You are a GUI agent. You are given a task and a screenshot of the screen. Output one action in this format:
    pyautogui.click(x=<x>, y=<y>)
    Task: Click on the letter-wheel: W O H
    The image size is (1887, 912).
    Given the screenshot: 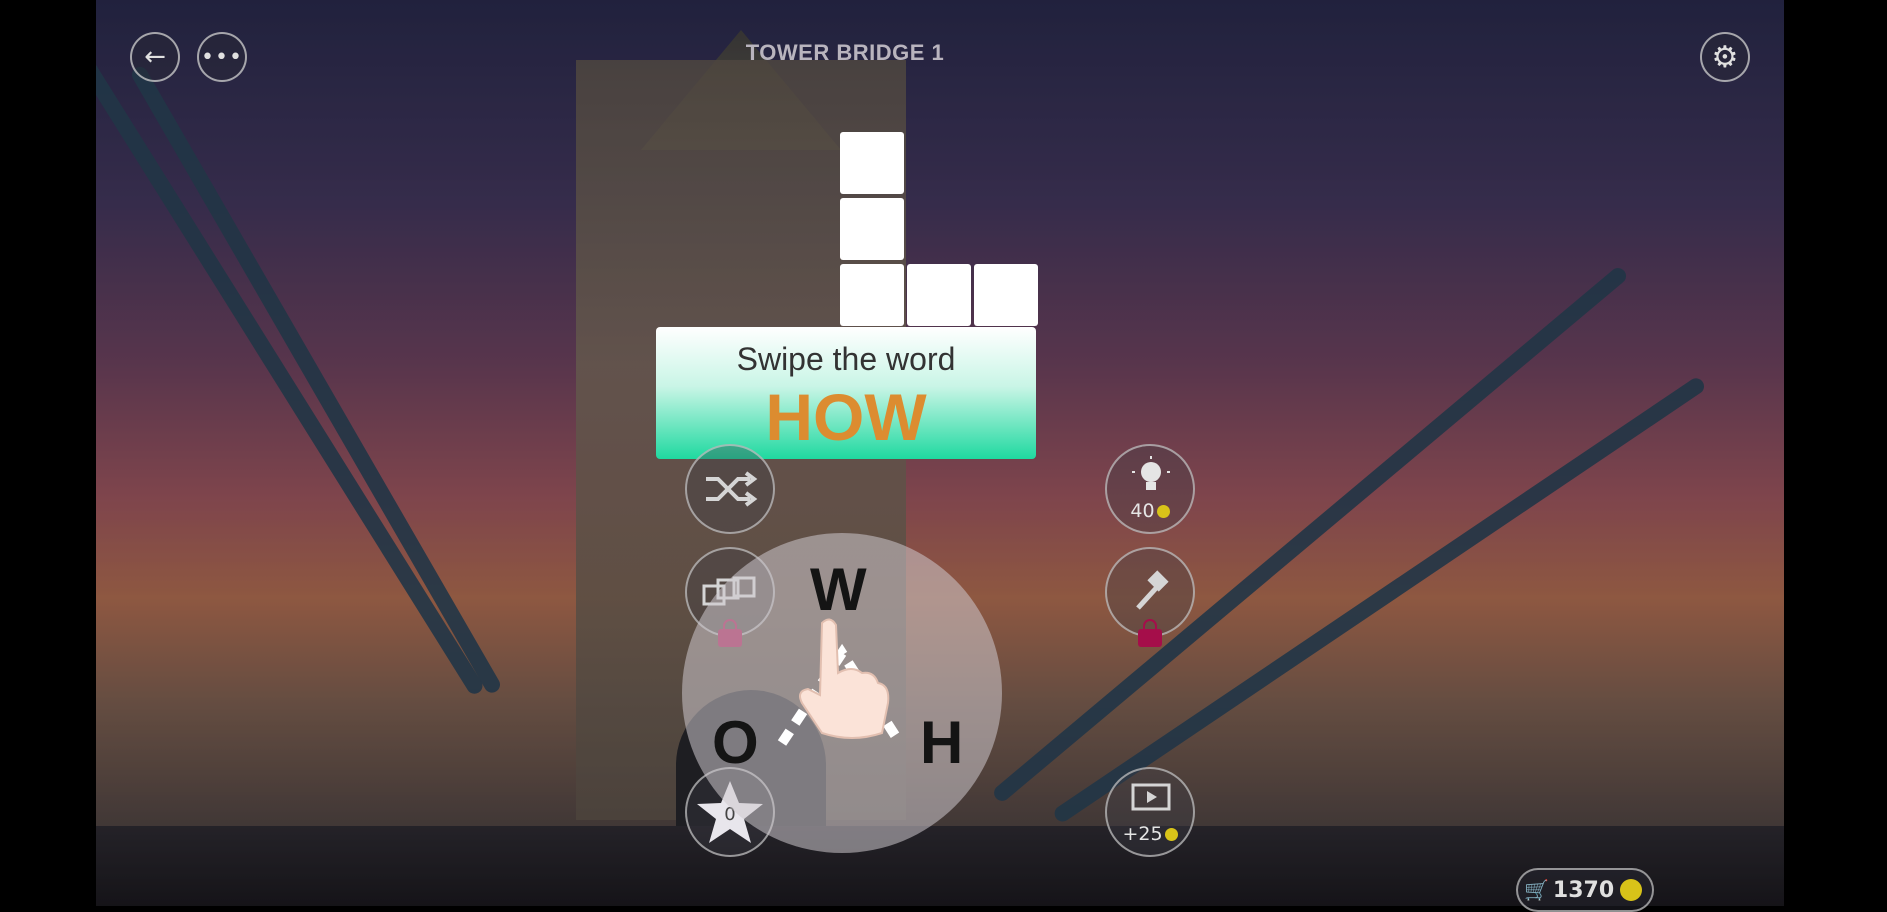 What is the action you would take?
    pyautogui.click(x=842, y=693)
    